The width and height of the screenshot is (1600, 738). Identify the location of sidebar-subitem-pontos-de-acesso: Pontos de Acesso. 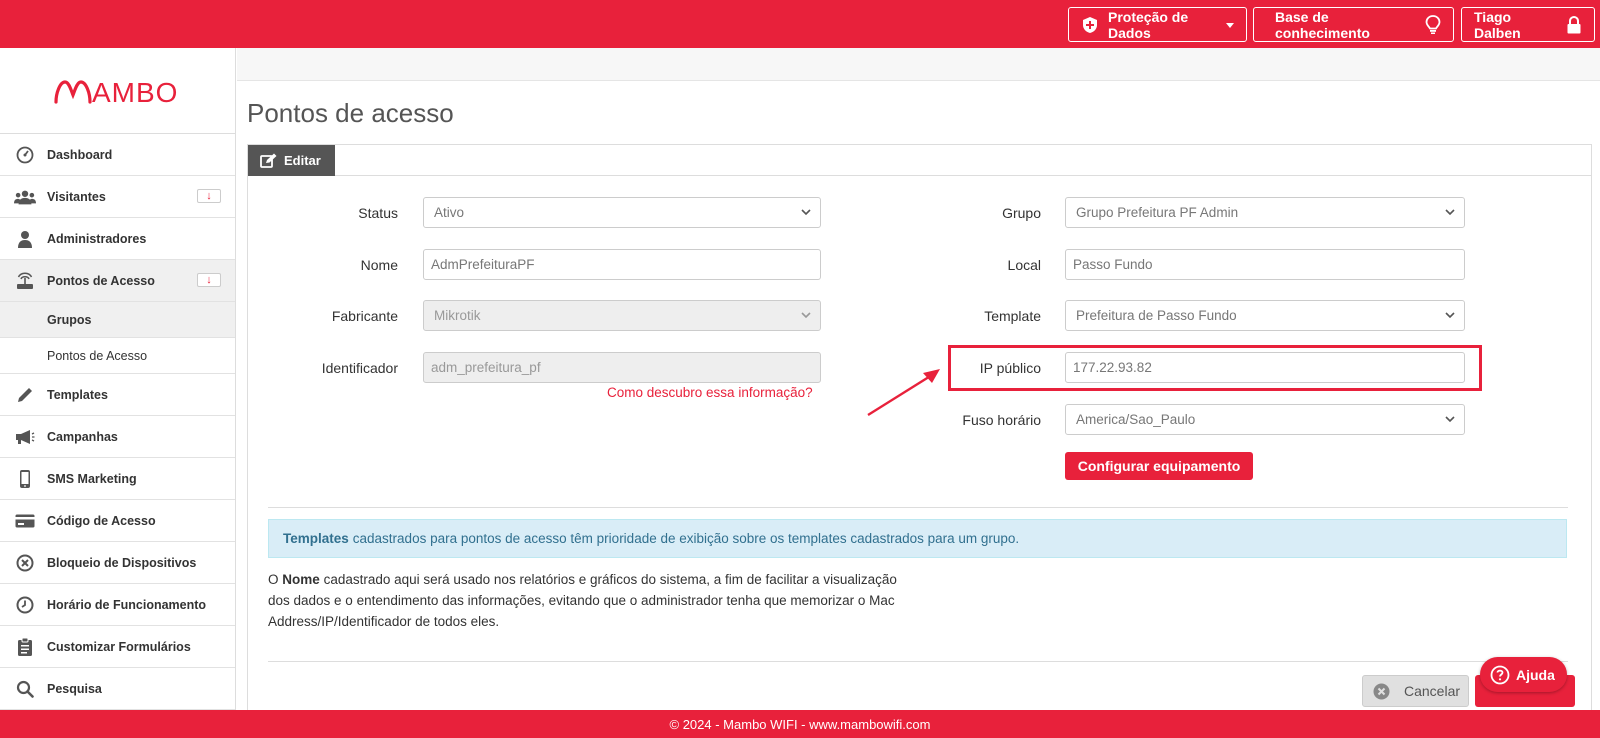
(117, 356).